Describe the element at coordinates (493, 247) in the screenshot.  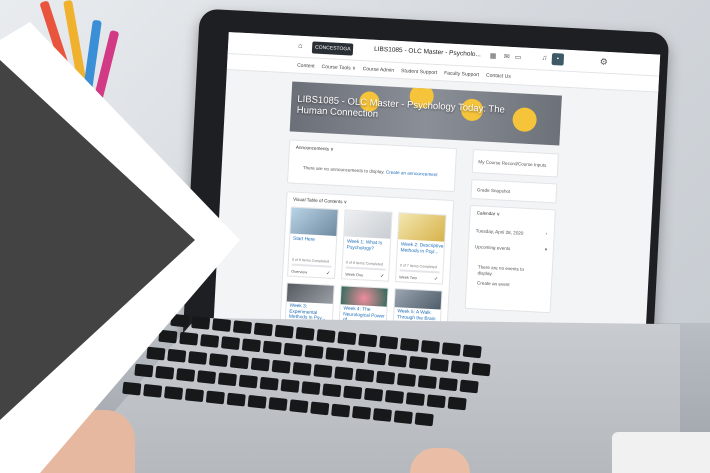
I see `upcoming-events: Upcoming events` at that location.